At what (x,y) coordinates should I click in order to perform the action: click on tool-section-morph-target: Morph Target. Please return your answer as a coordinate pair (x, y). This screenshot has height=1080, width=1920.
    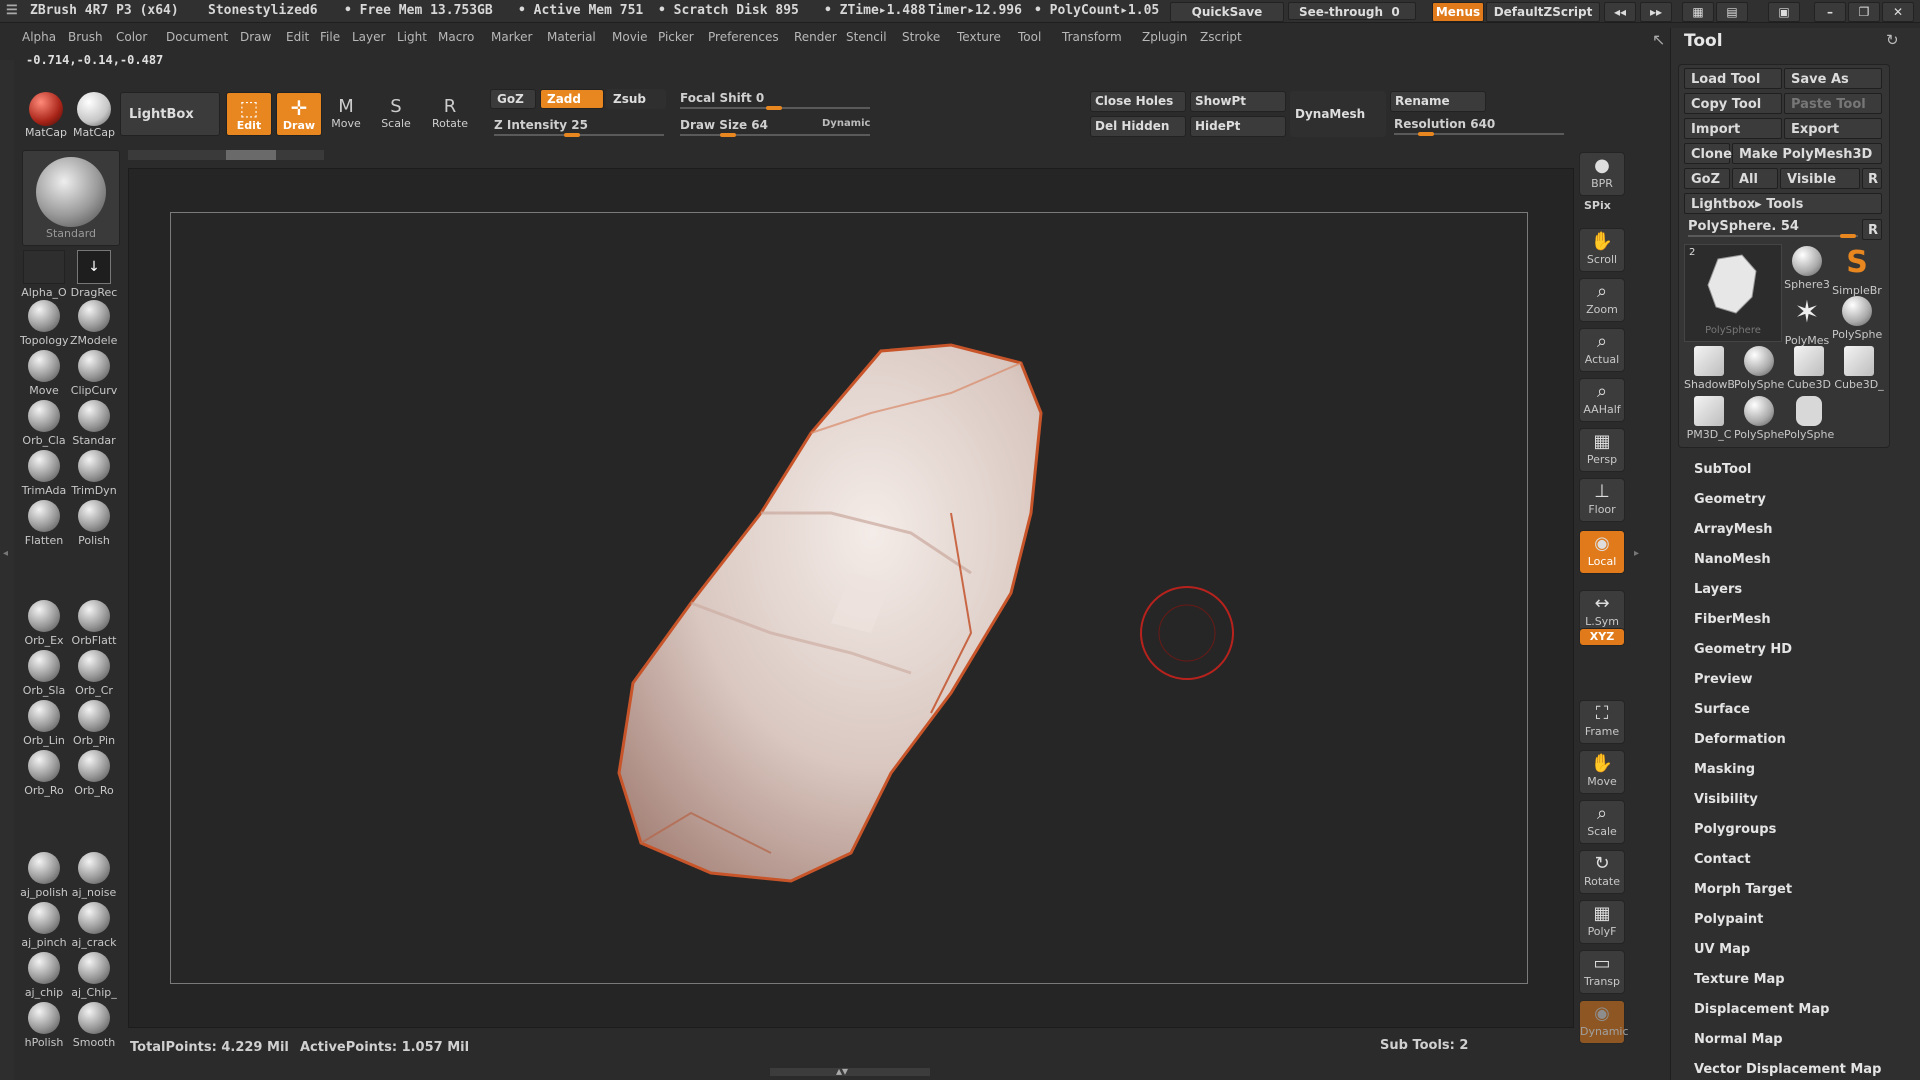
    Looking at the image, I should click on (1743, 889).